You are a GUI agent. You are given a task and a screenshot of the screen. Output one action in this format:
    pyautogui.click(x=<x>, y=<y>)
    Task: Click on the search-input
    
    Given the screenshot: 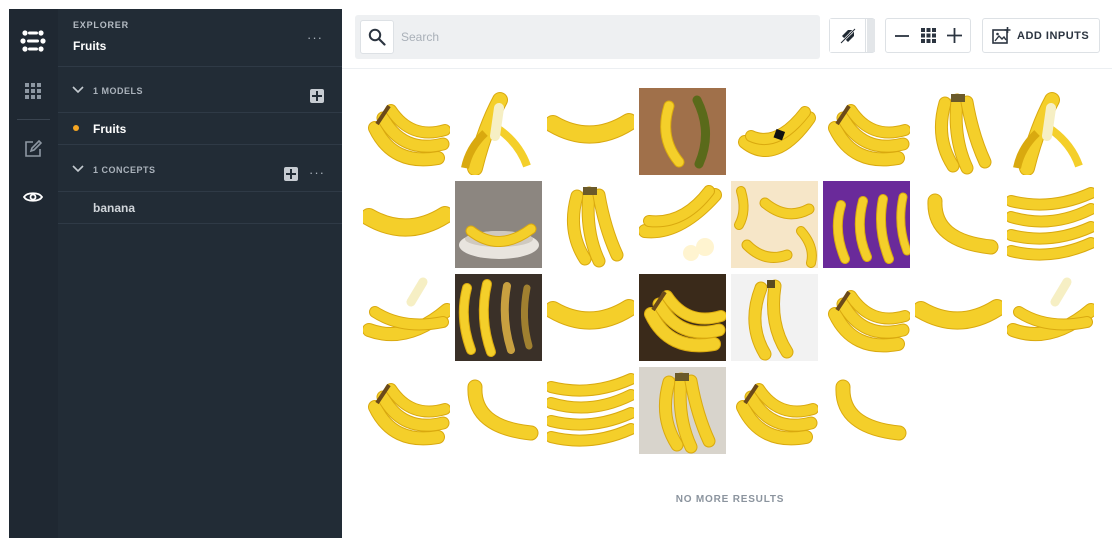 What is the action you would take?
    pyautogui.click(x=601, y=37)
    